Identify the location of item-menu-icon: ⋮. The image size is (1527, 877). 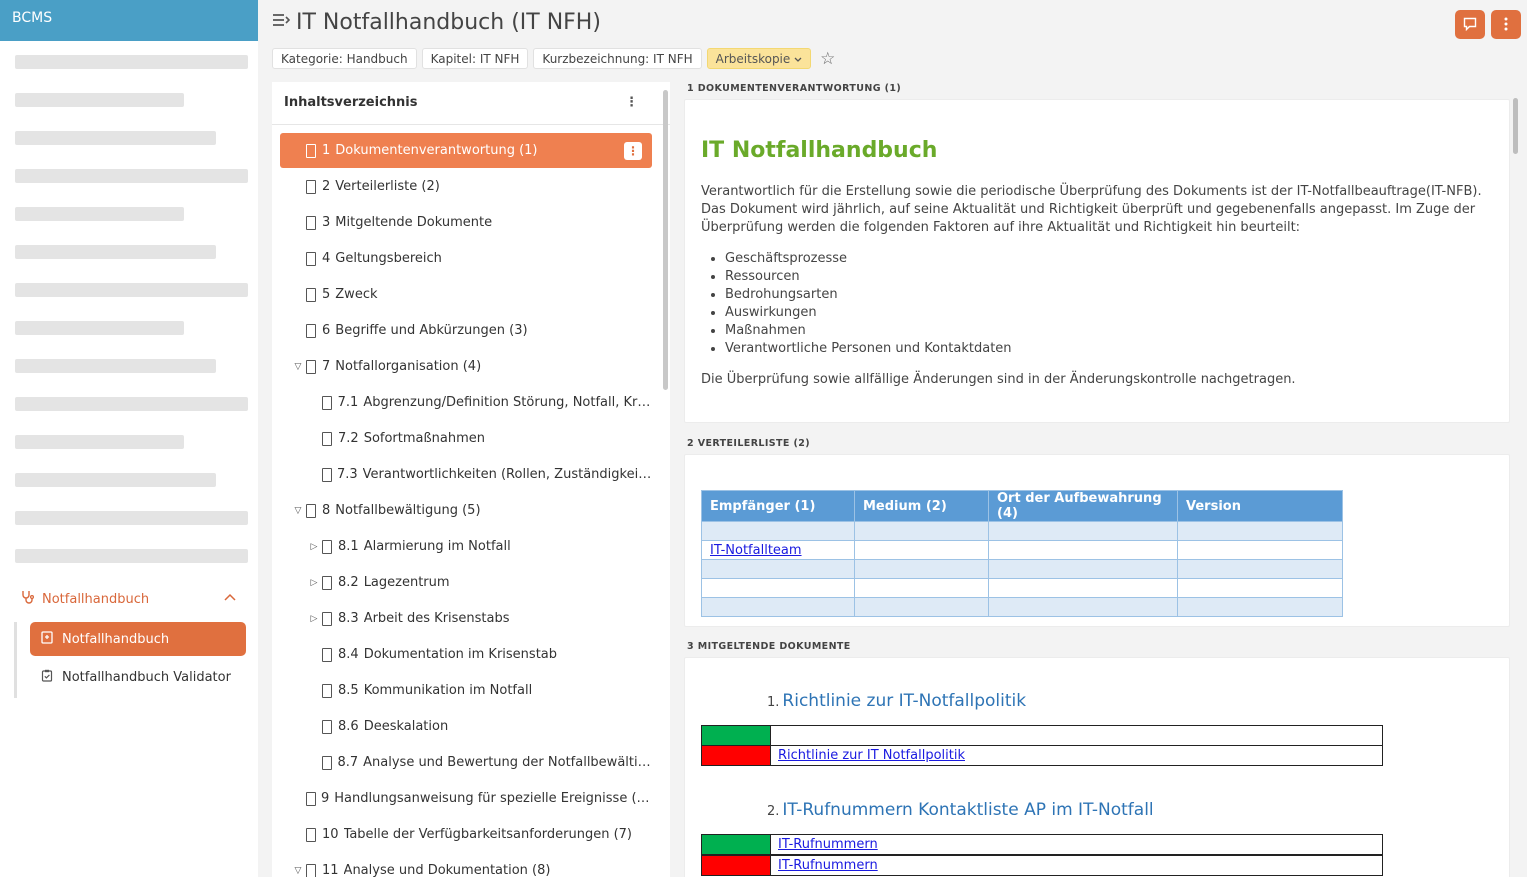
(633, 151).